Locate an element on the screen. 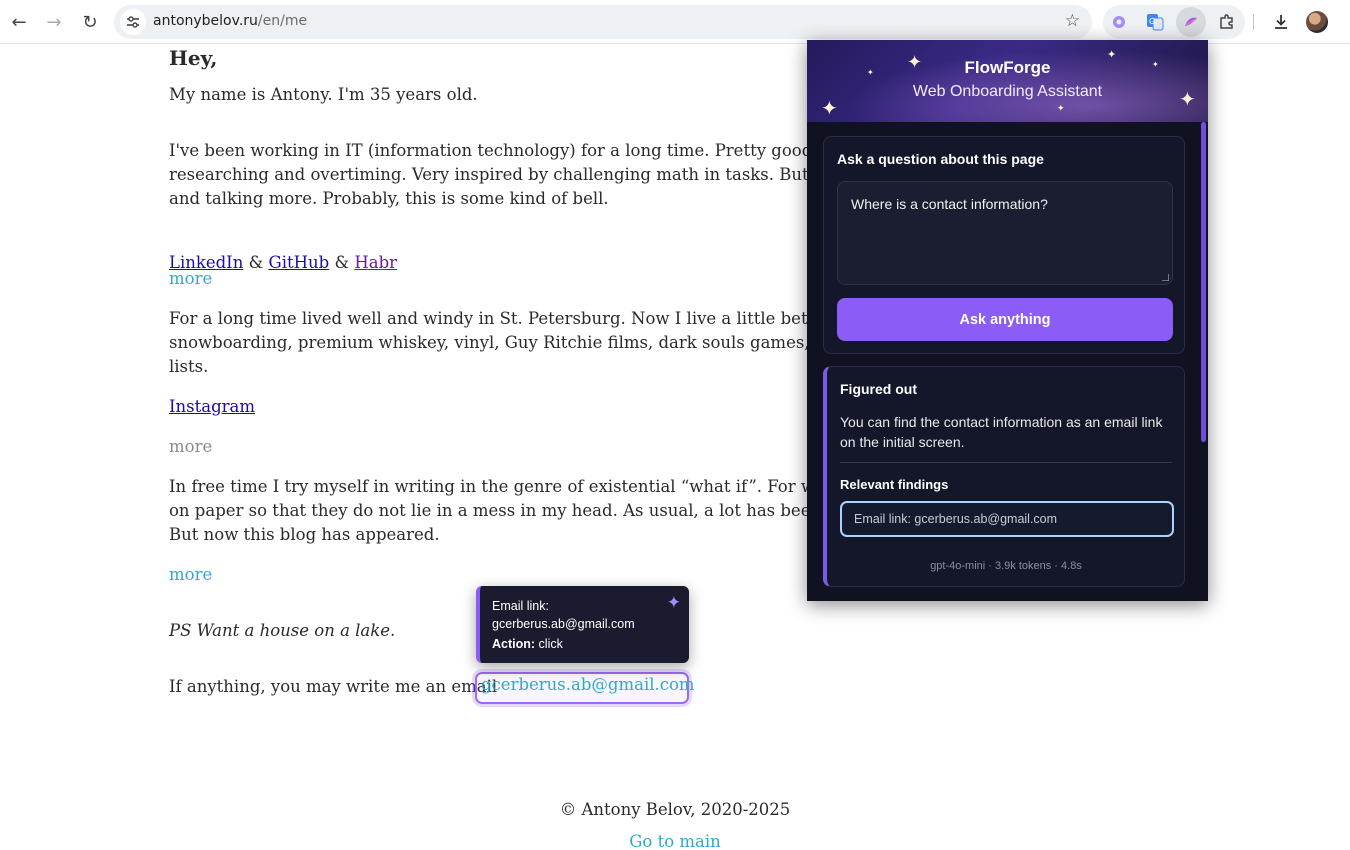  more-link-3: more is located at coordinates (190, 575).